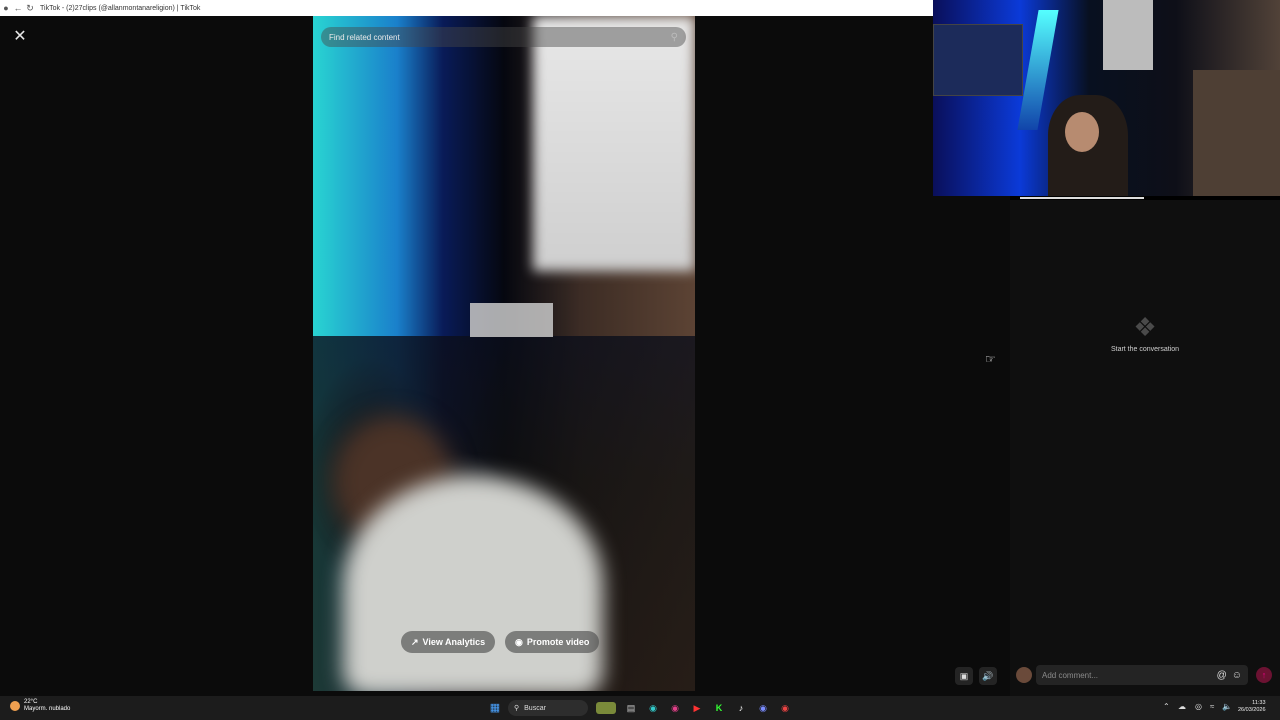  I want to click on webcam-monitor, so click(978, 60).